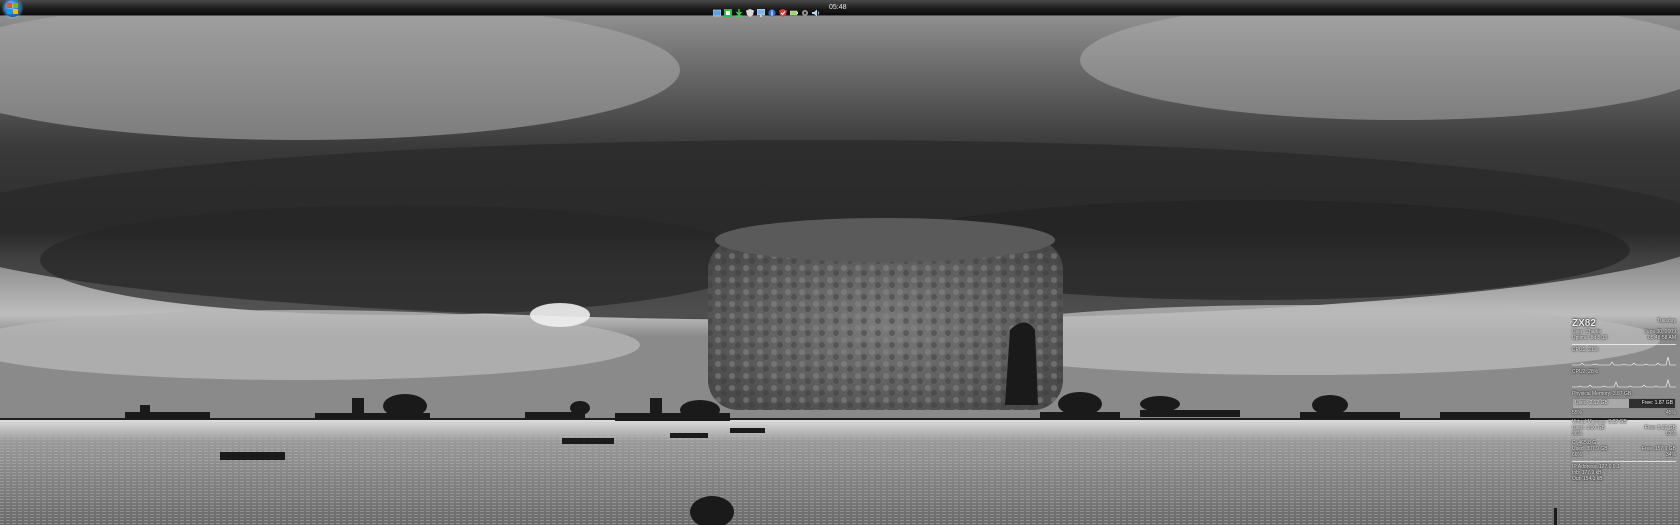 The width and height of the screenshot is (1680, 525). What do you see at coordinates (1624, 361) in the screenshot?
I see `cpu1-graph` at bounding box center [1624, 361].